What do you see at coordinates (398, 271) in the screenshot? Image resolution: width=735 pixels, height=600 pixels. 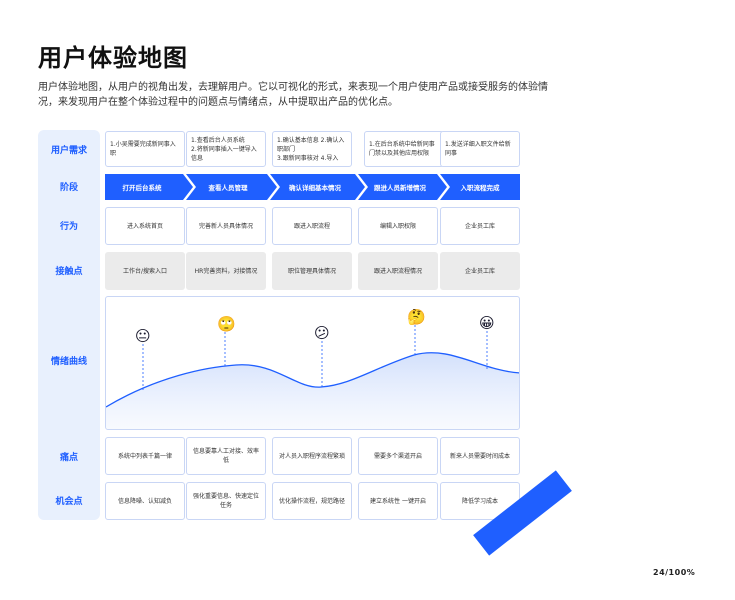 I see `touchpoint-cell: 跟进入职流程情况` at bounding box center [398, 271].